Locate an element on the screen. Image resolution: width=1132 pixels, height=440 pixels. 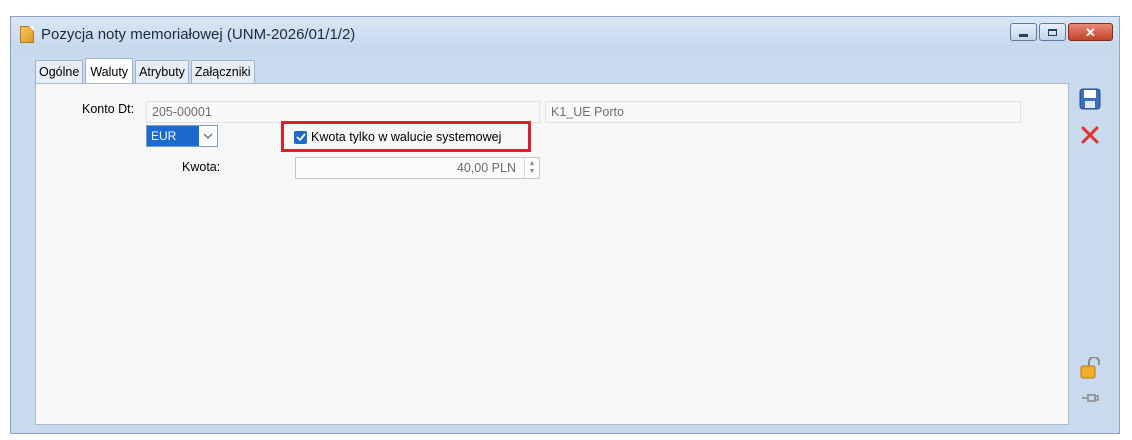
window-controls: ✕ is located at coordinates (1061, 32).